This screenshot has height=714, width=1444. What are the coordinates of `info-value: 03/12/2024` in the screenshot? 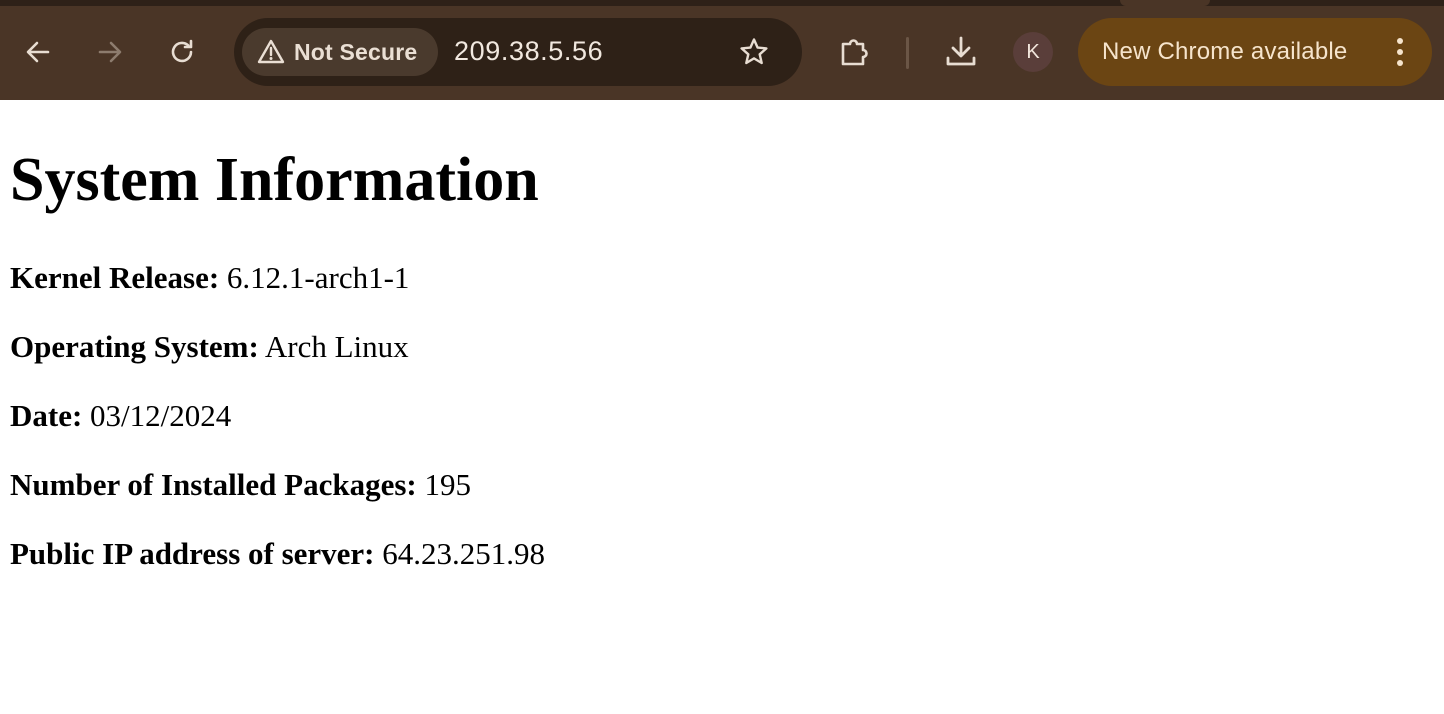 It's located at (161, 415).